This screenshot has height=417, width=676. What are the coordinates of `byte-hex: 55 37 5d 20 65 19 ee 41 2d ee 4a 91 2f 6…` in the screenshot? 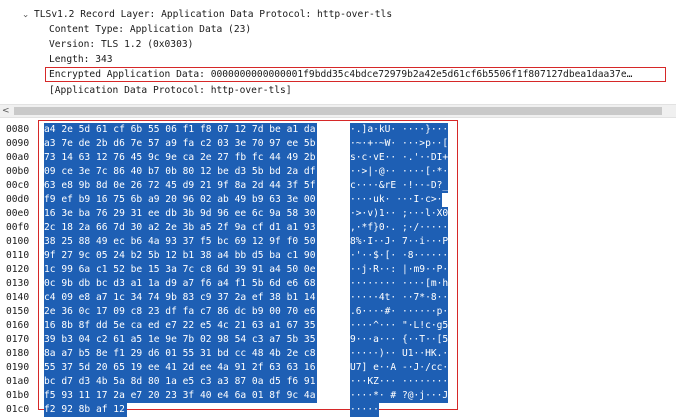 It's located at (181, 368).